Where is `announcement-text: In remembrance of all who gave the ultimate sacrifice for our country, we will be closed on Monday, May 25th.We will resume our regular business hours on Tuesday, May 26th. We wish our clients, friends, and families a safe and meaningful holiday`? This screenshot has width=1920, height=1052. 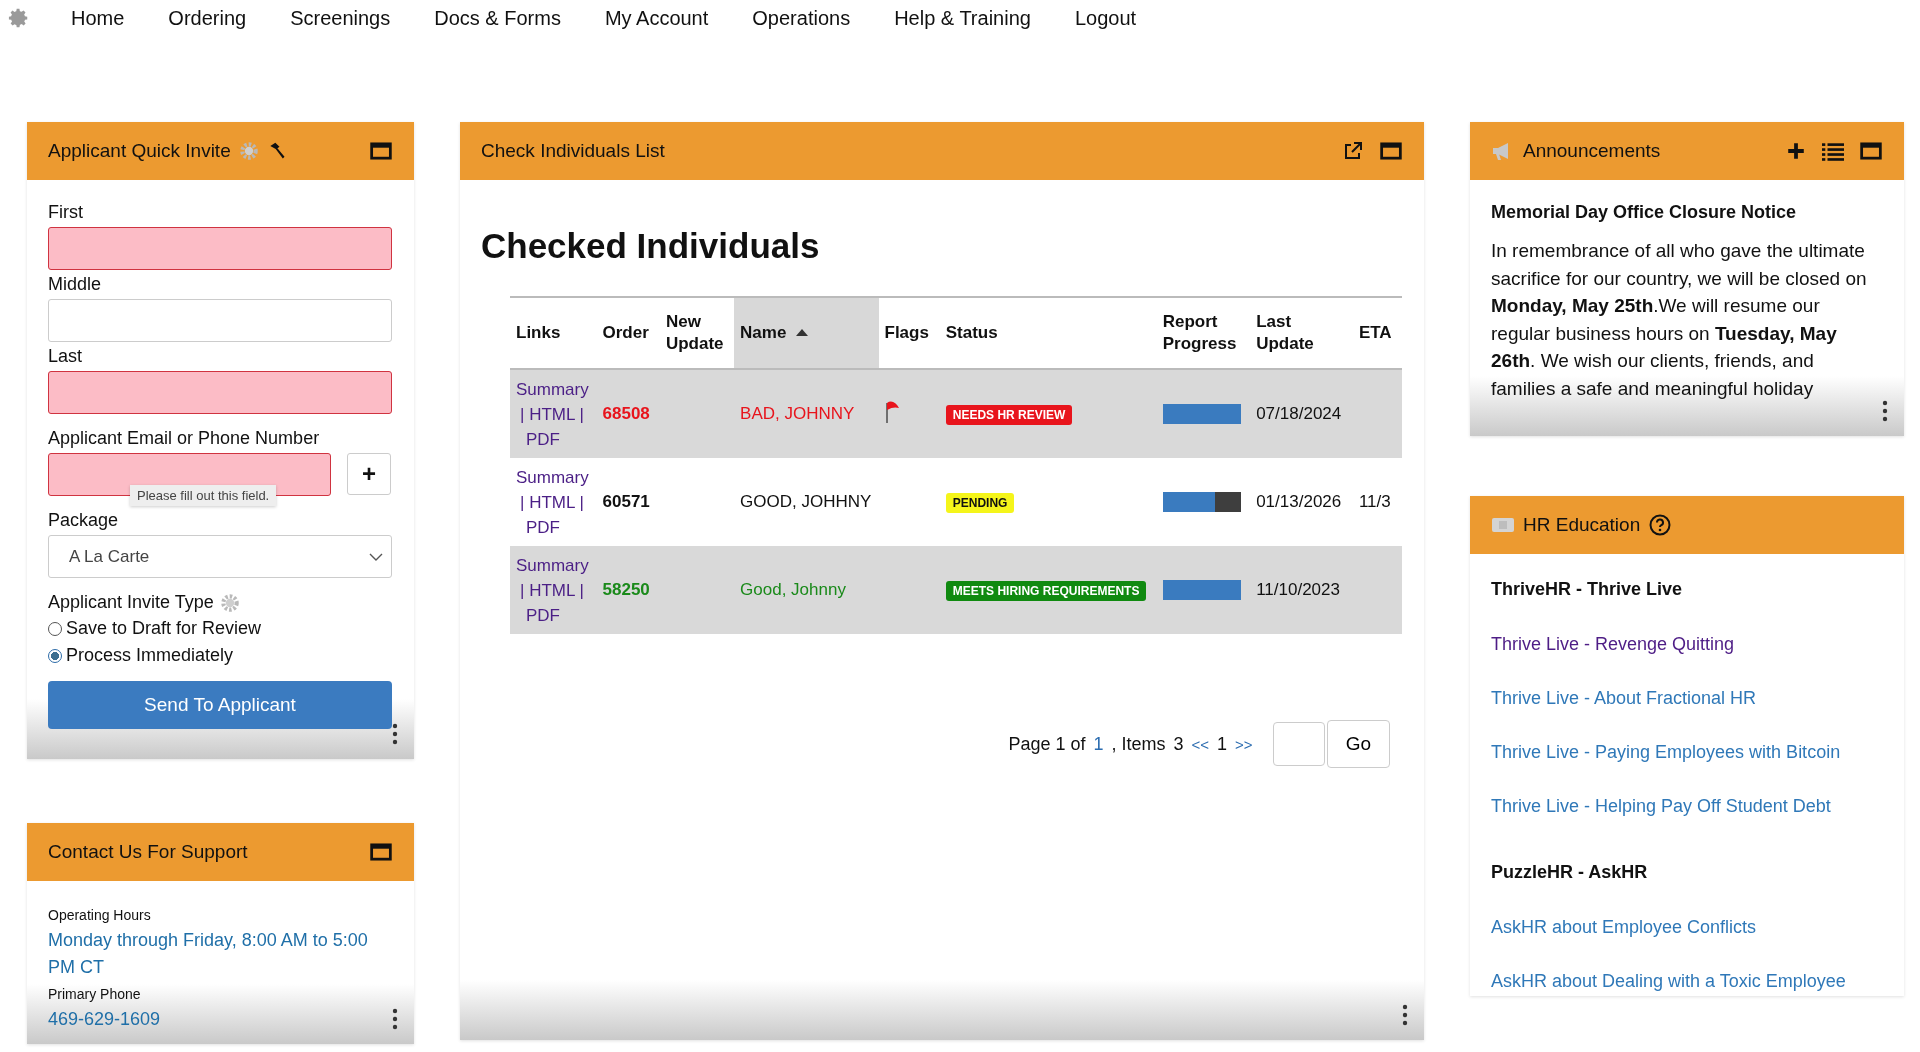
announcement-text: In remembrance of all who gave the ultimate sacrifice for our country, we will be closed on Monday, May 25th.We will resume our regular business hours on Tuesday, May 26th. We wish our clients, friends, and families a safe and meaningful holiday is located at coordinates (1679, 320).